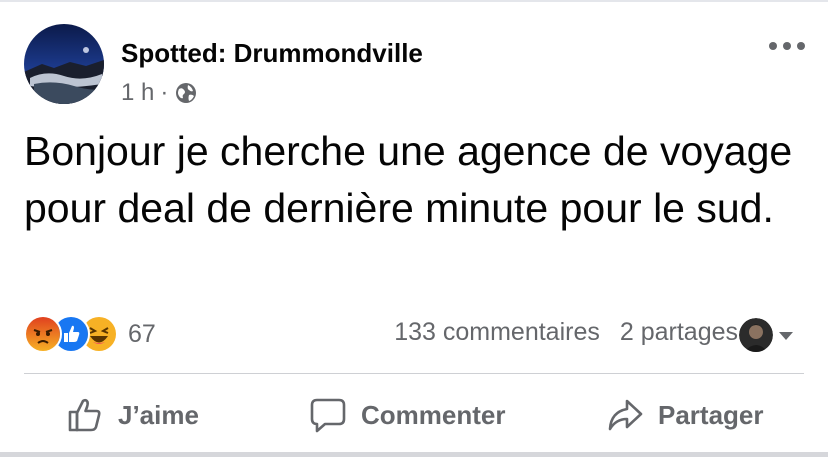 The height and width of the screenshot is (457, 828). I want to click on shares-count-link: 2 partages, so click(679, 332).